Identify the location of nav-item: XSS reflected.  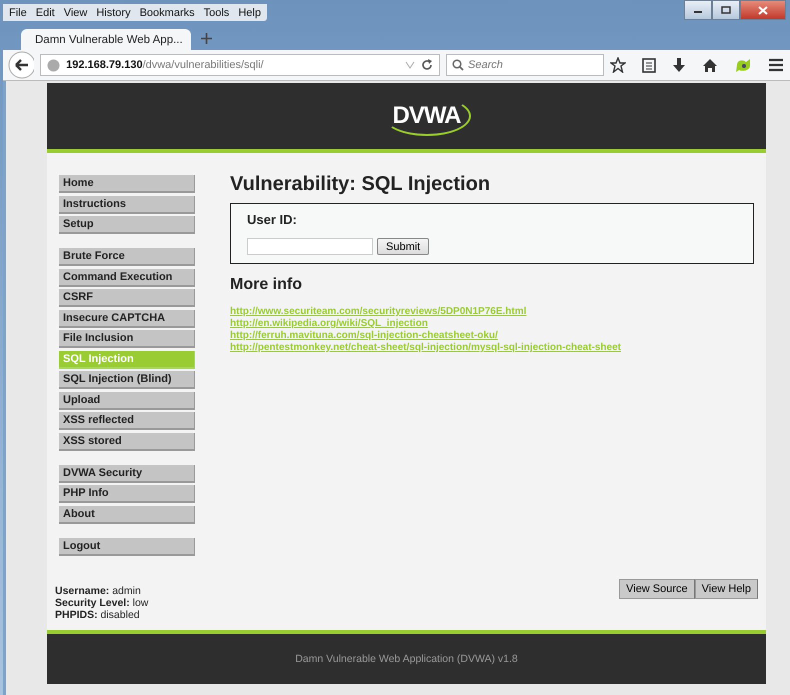
(127, 421).